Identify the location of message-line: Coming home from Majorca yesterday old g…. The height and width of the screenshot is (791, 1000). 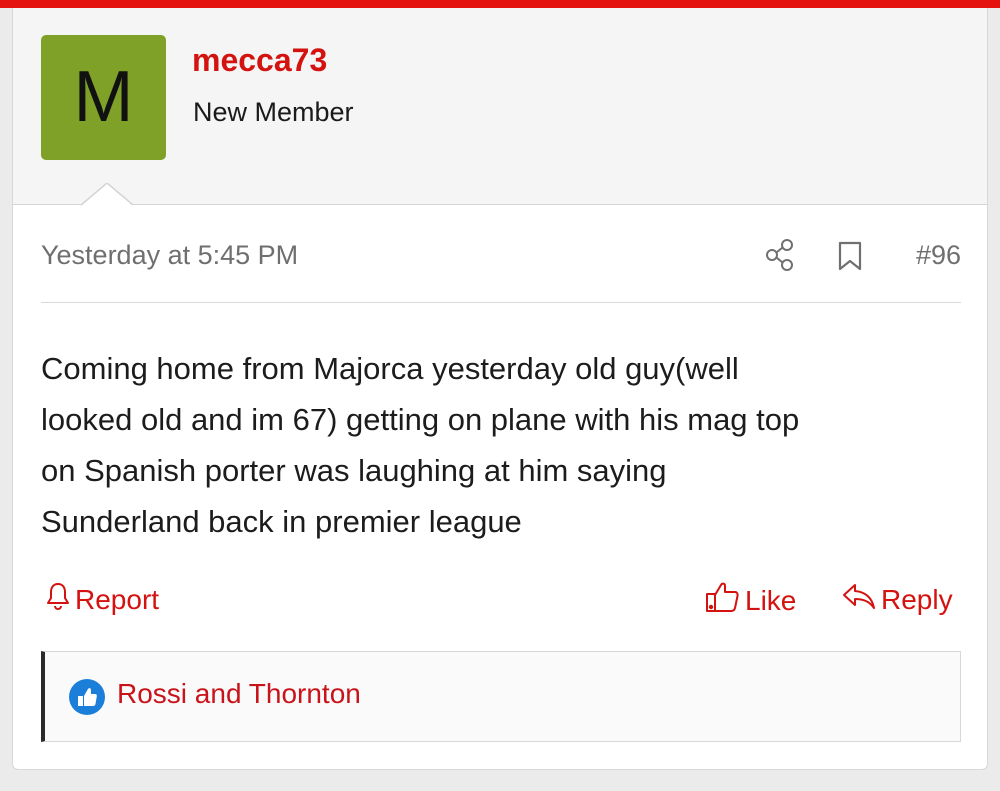
(390, 368).